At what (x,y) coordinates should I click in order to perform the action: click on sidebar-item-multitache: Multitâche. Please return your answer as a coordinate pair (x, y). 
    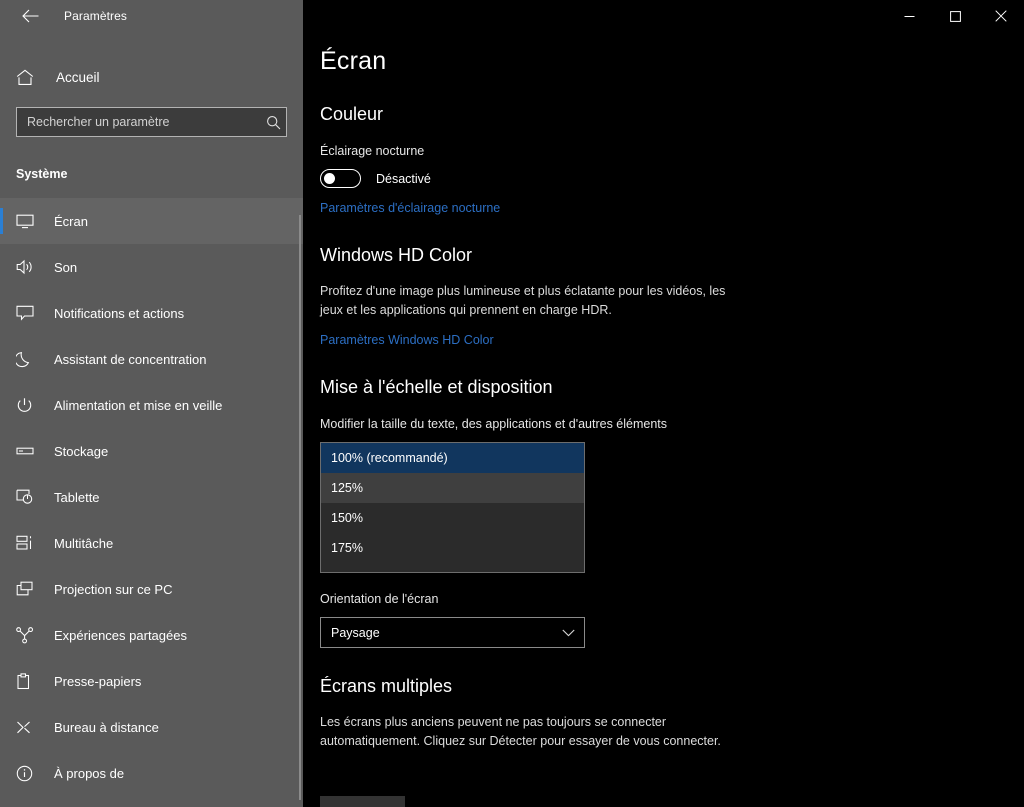
    Looking at the image, I should click on (151, 543).